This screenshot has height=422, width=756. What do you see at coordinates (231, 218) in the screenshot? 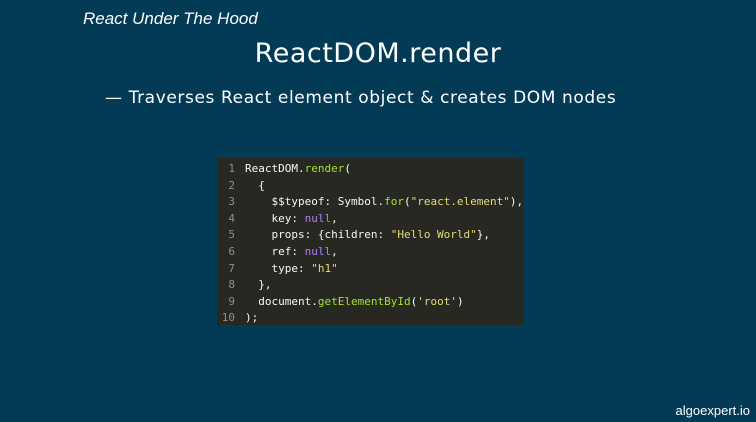
I see `line-number: 4` at bounding box center [231, 218].